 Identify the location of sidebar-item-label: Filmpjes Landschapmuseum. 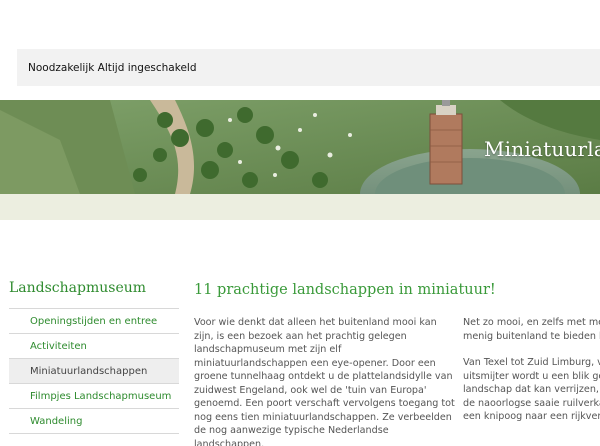
(101, 396).